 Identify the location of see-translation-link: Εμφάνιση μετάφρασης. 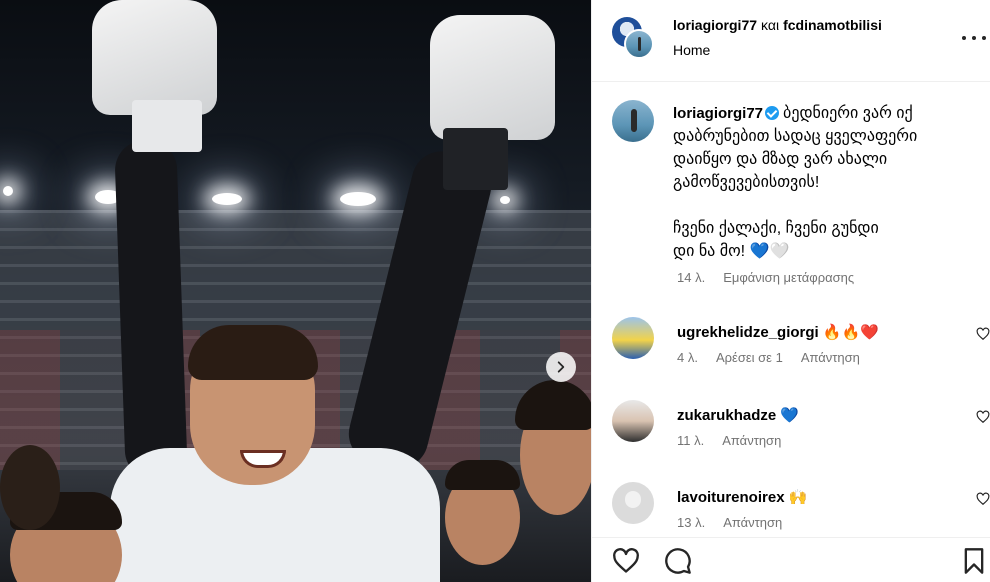
(788, 277).